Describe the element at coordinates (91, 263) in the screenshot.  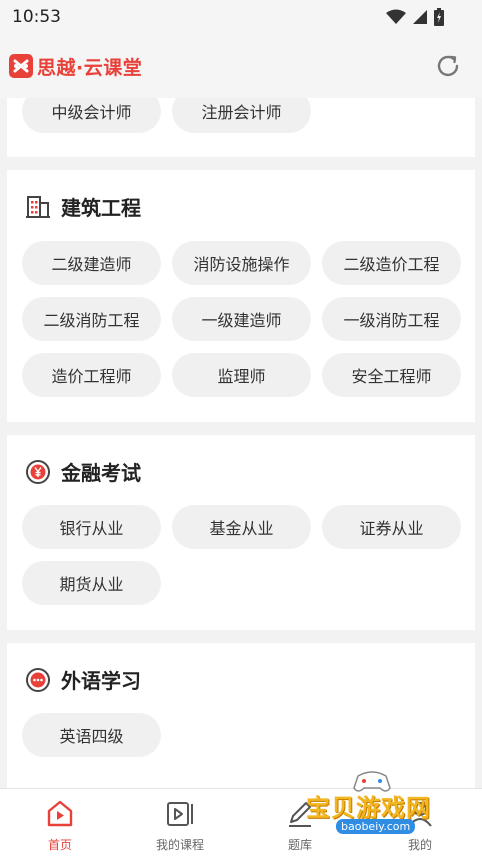
I see `chip-level2-constructor: 二级建造师` at that location.